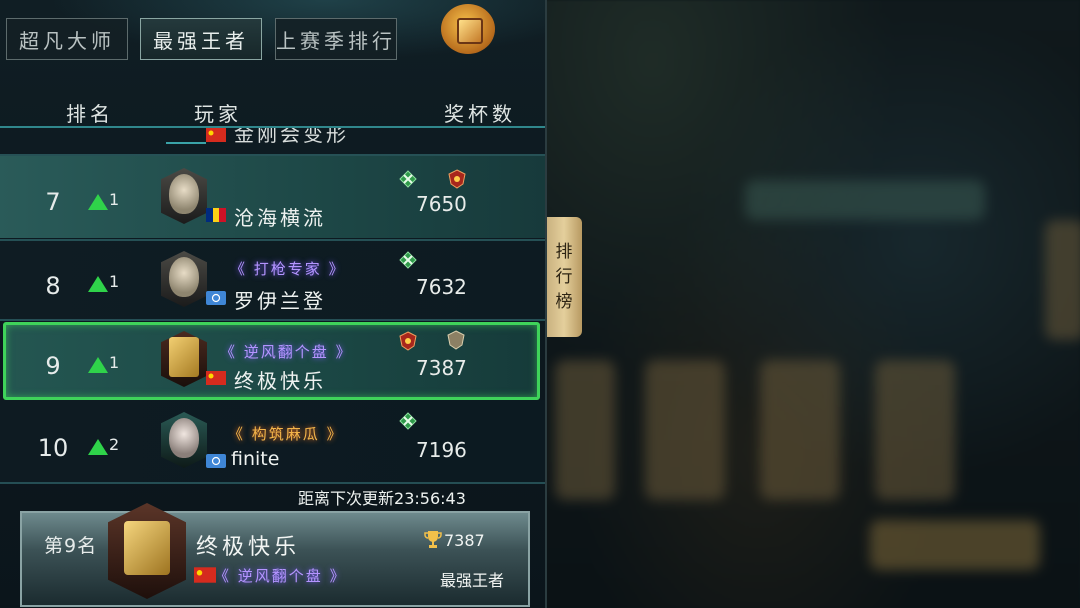 The width and height of the screenshot is (1080, 608). Describe the element at coordinates (90, 114) in the screenshot. I see `header-rank: 排名` at that location.